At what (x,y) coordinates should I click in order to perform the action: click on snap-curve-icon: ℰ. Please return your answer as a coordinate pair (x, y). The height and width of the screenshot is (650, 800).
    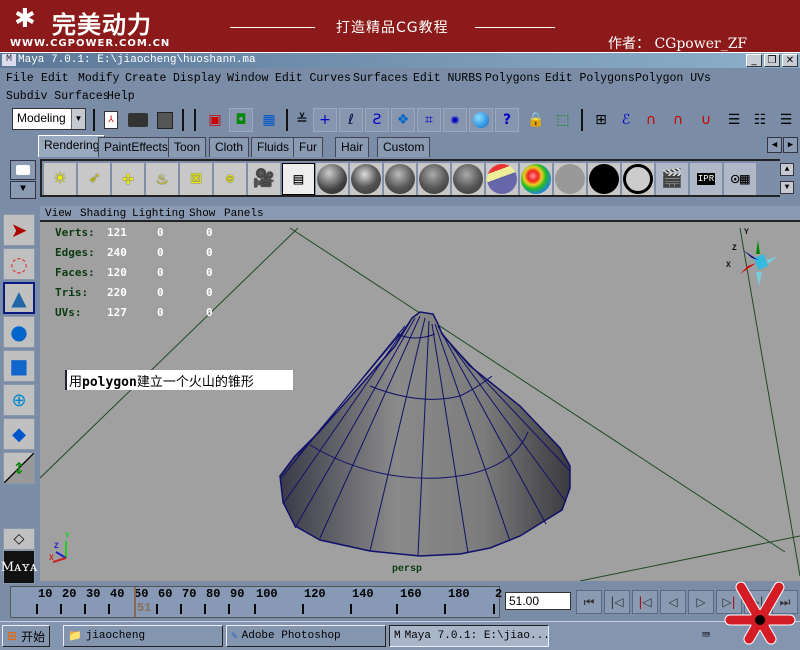
    Looking at the image, I should click on (626, 120).